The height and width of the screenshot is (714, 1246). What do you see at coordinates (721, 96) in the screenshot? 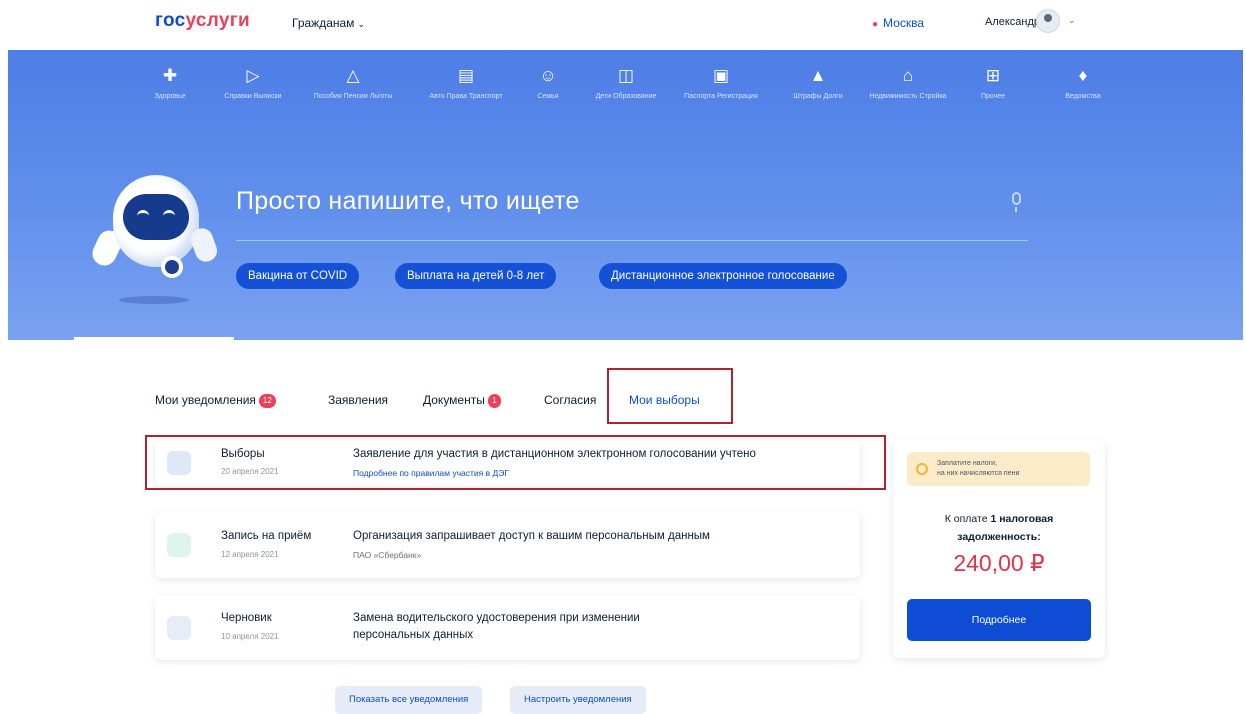
I see `category-label: Паспорта Регистрация` at bounding box center [721, 96].